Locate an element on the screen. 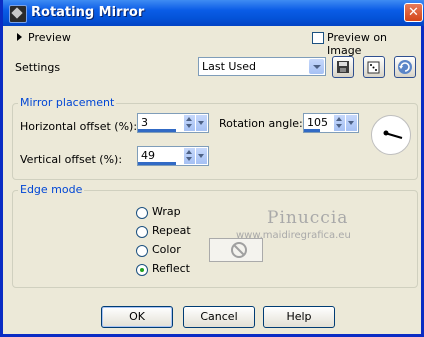 The image size is (424, 337). horizontal-offset-label: Horizontal offset (%): is located at coordinates (79, 126).